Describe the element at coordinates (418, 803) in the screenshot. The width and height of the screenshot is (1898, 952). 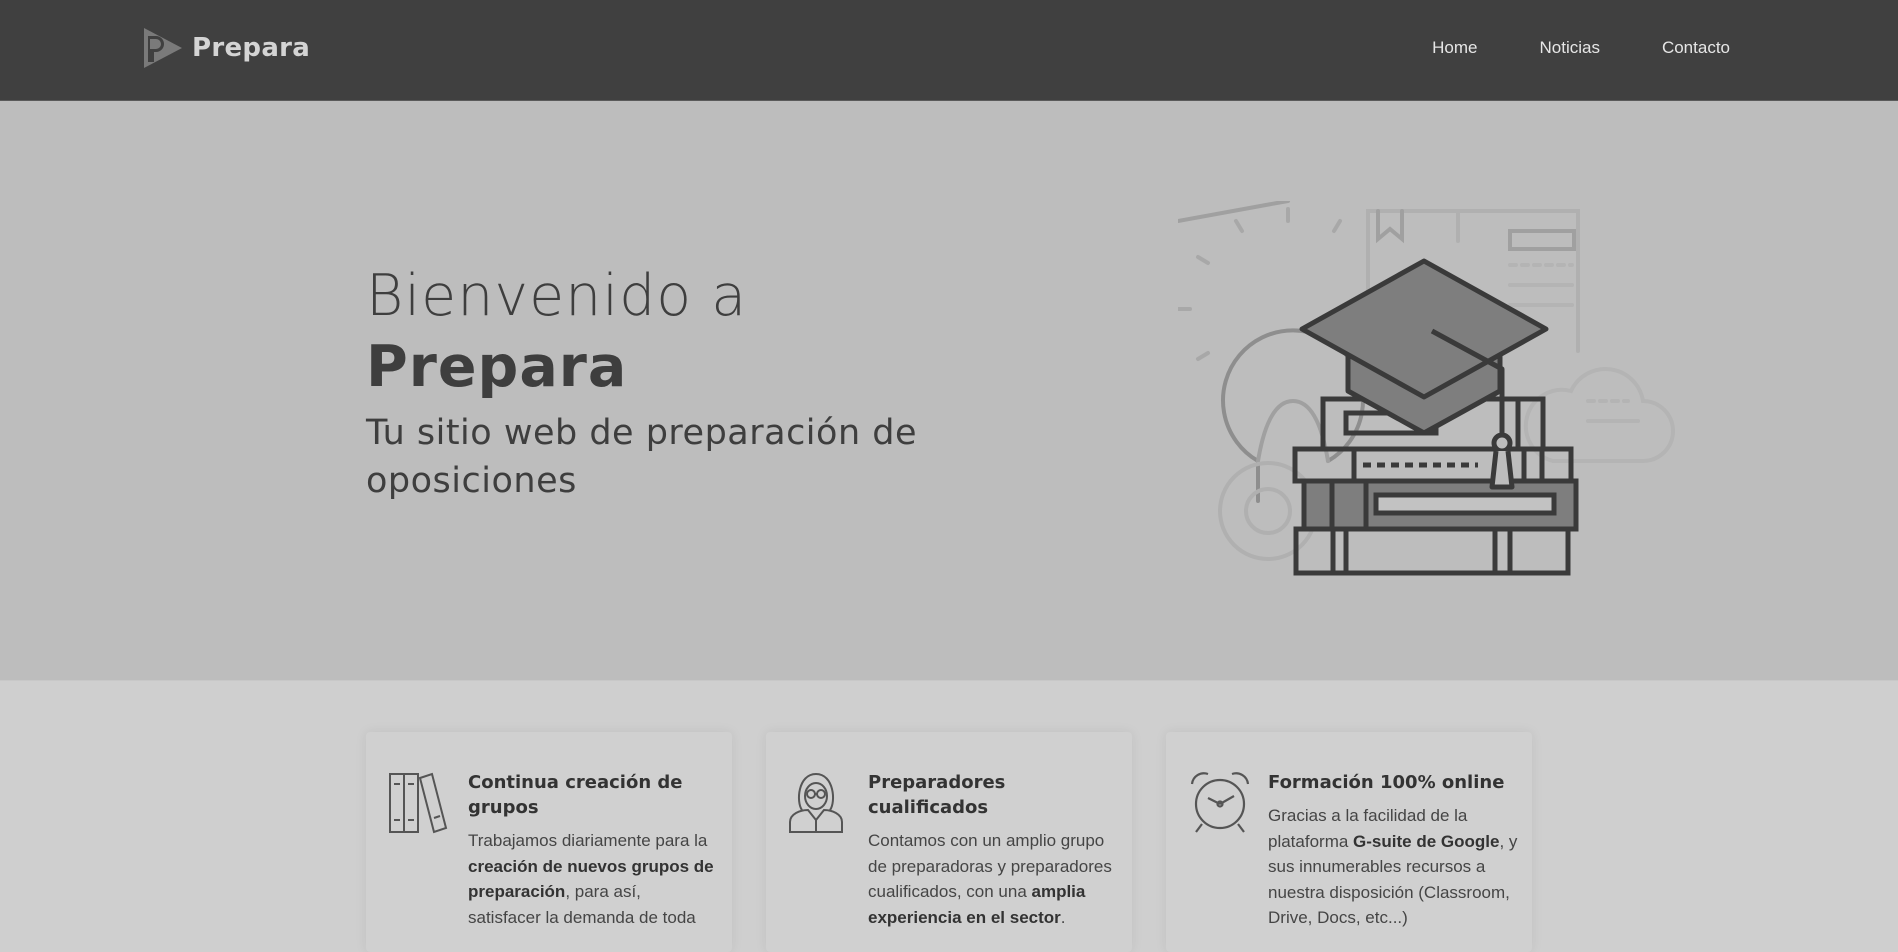
I see `books-icon` at that location.